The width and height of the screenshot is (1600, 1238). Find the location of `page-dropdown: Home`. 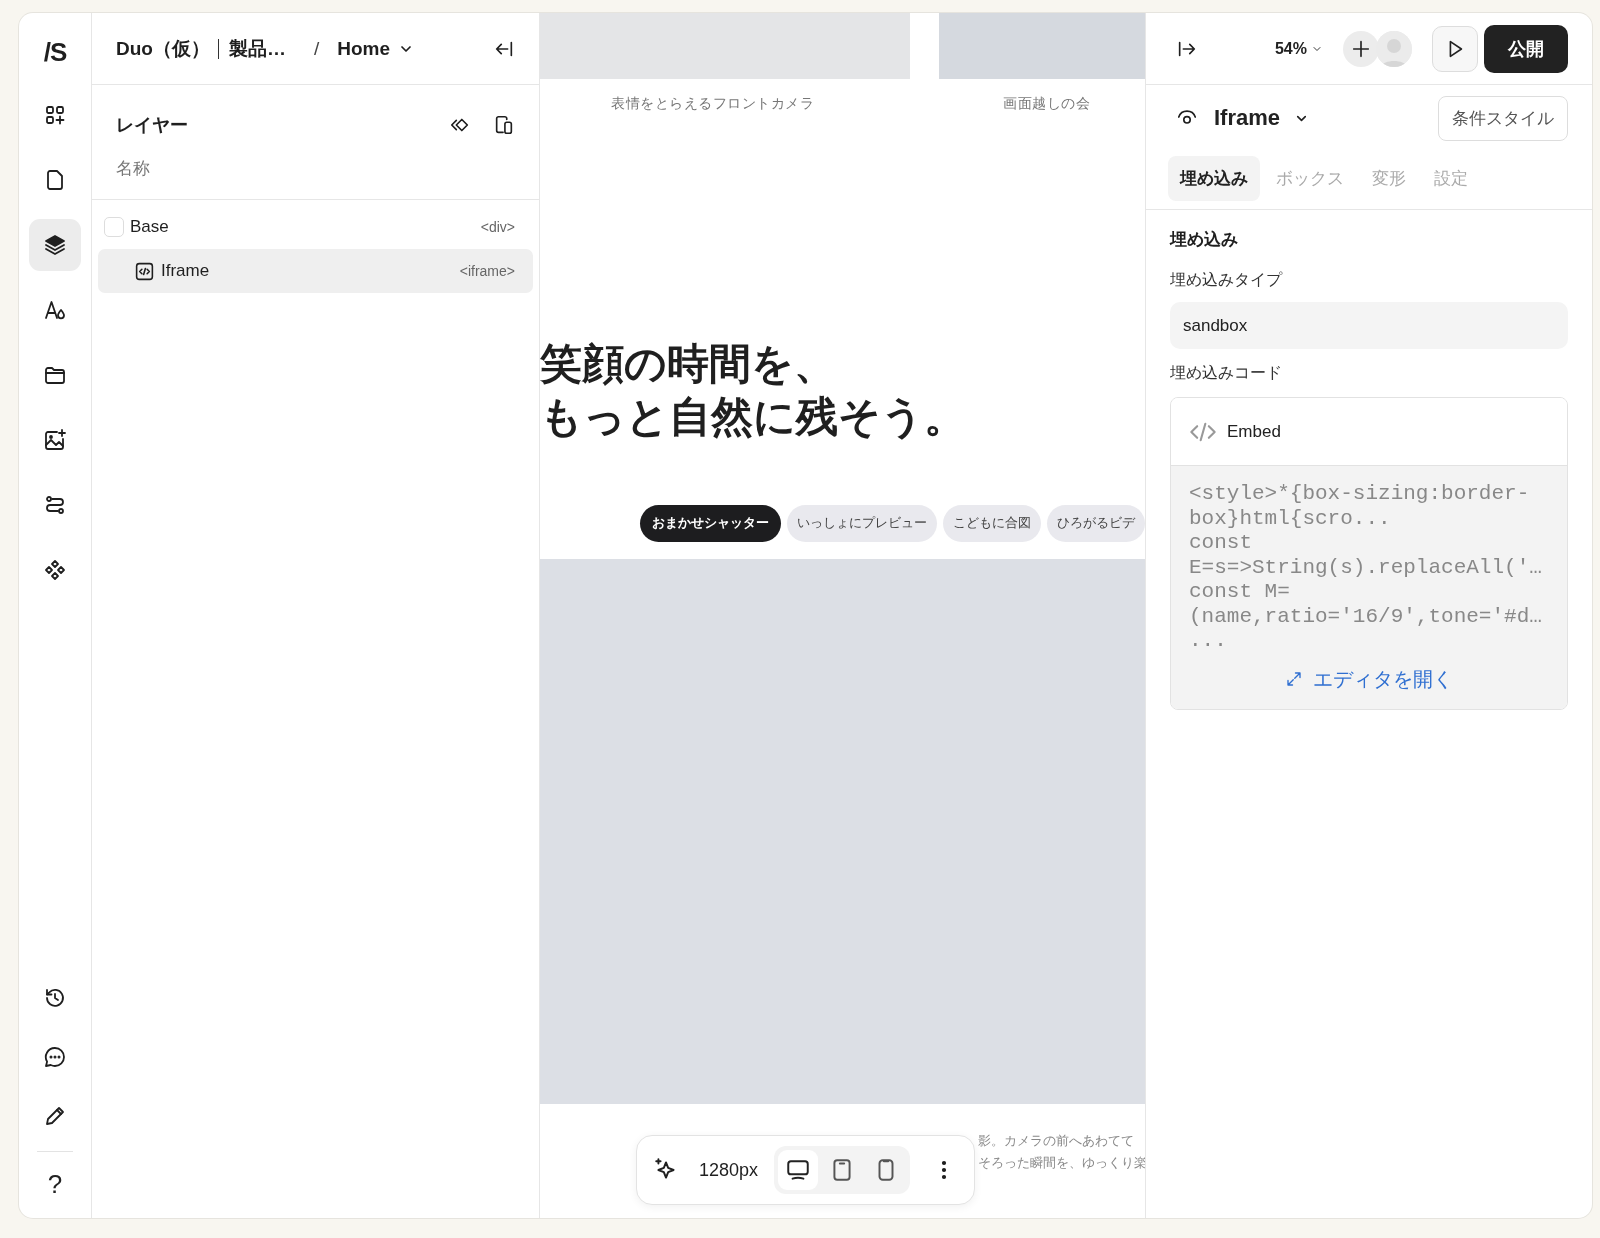

page-dropdown: Home is located at coordinates (375, 48).